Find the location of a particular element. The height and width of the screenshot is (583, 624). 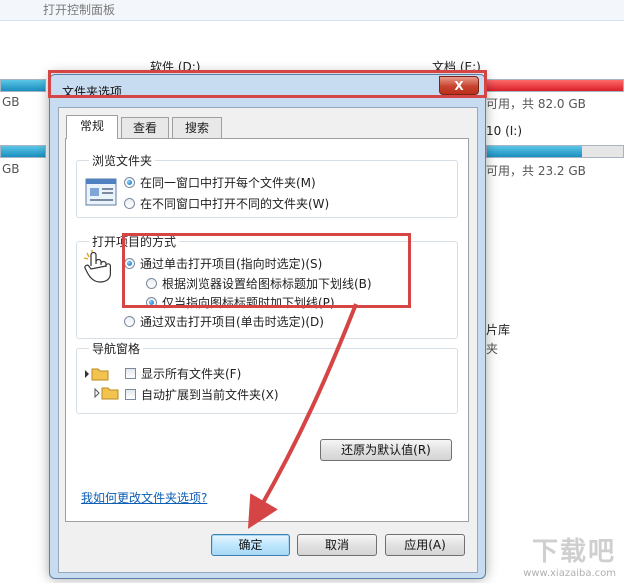

close-button: X is located at coordinates (459, 85).